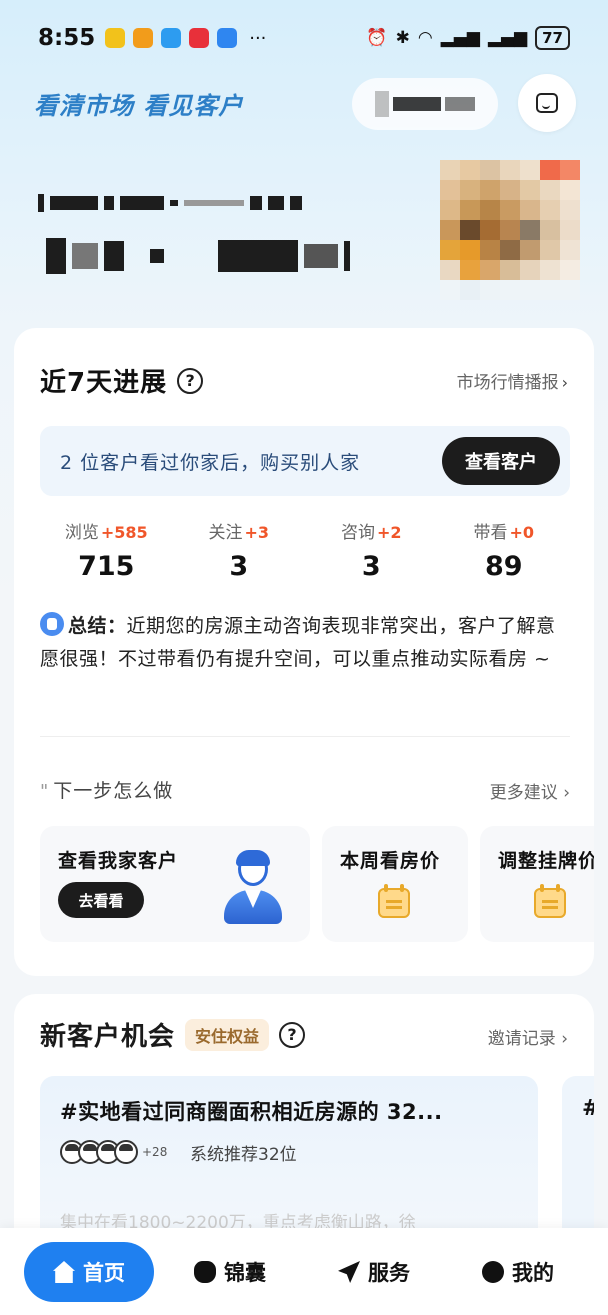 The height and width of the screenshot is (1315, 608). I want to click on status-indicators: ⏰ ✱ ◠ ▂▄▆ ▂▄▆ 77, so click(468, 38).